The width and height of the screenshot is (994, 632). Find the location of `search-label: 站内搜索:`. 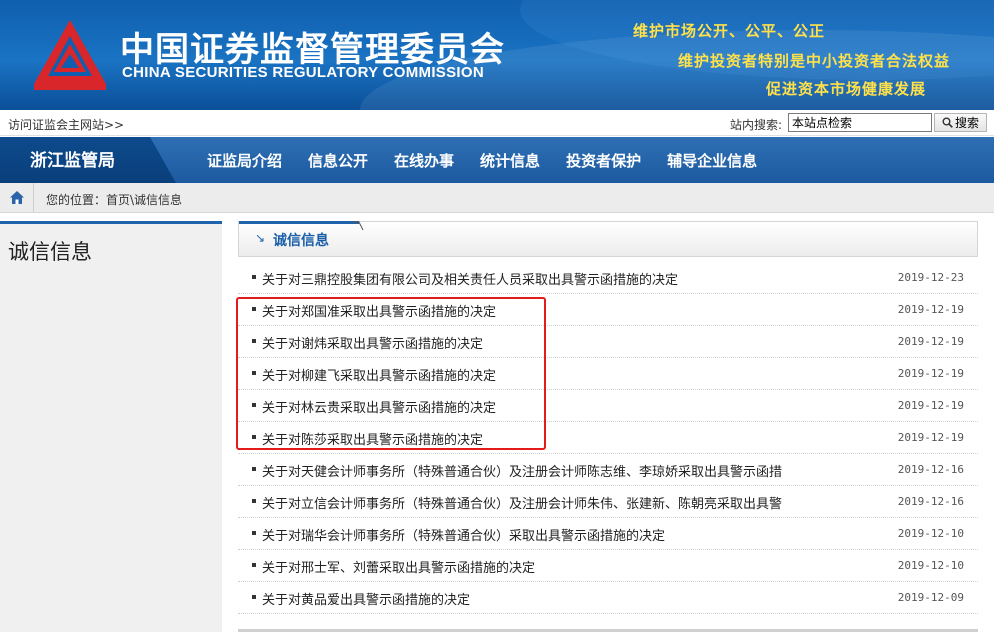

search-label: 站内搜索: is located at coordinates (756, 125).